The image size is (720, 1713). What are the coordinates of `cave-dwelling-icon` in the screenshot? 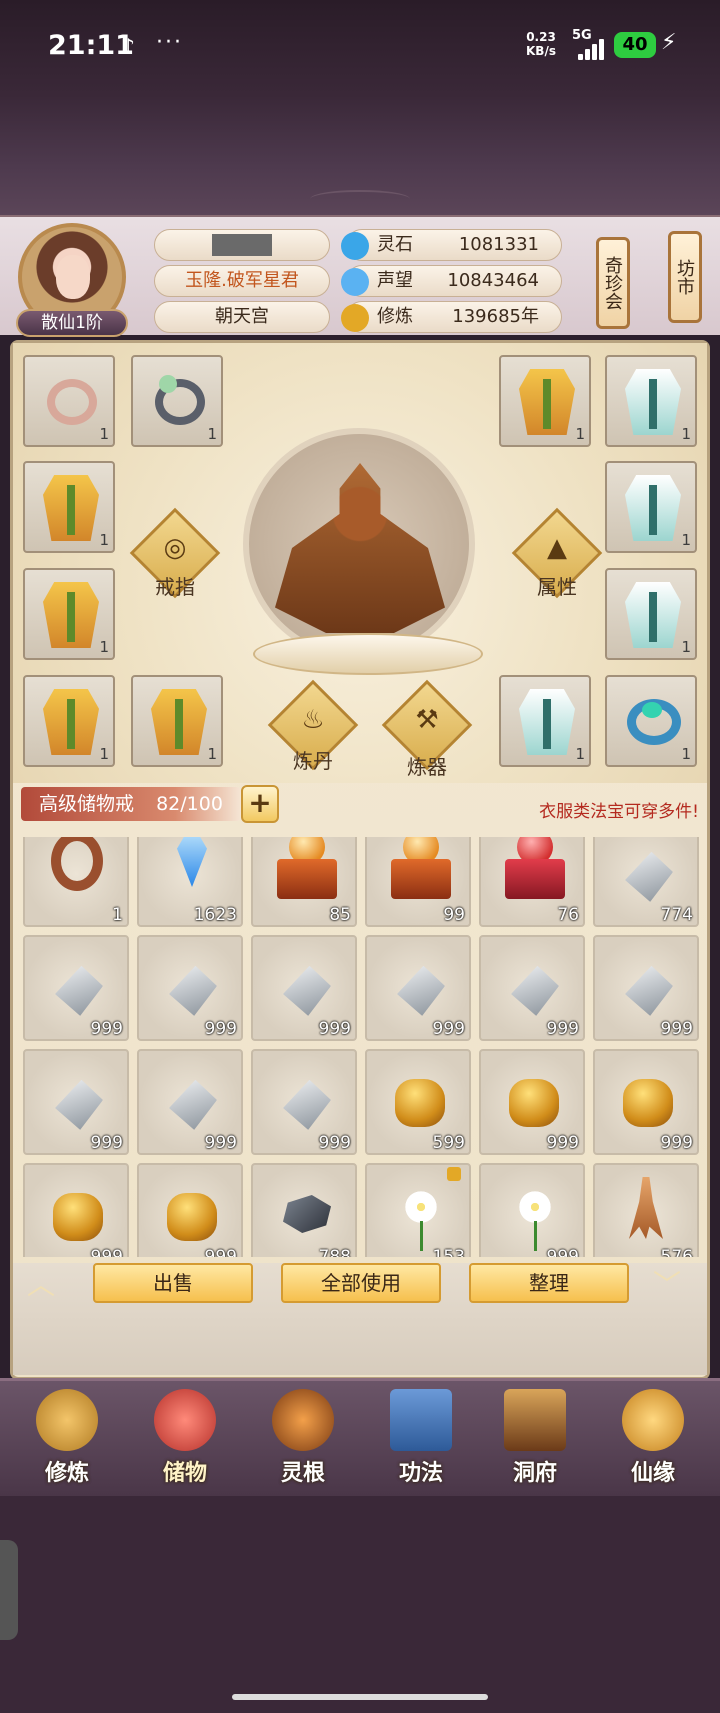 It's located at (535, 1420).